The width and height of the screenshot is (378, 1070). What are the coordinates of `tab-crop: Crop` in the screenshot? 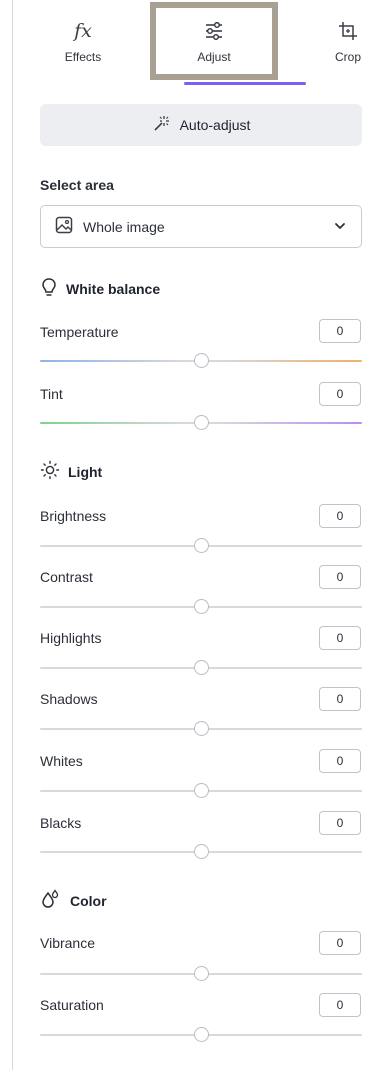 It's located at (345, 41).